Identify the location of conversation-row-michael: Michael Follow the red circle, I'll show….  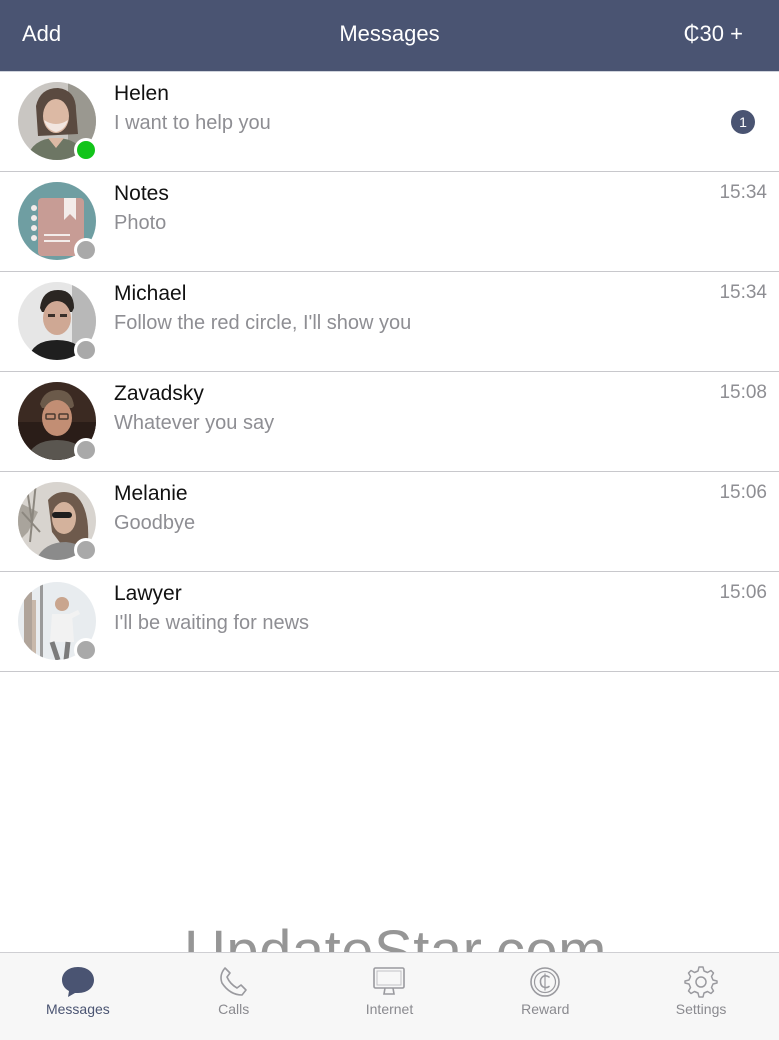
(389, 322).